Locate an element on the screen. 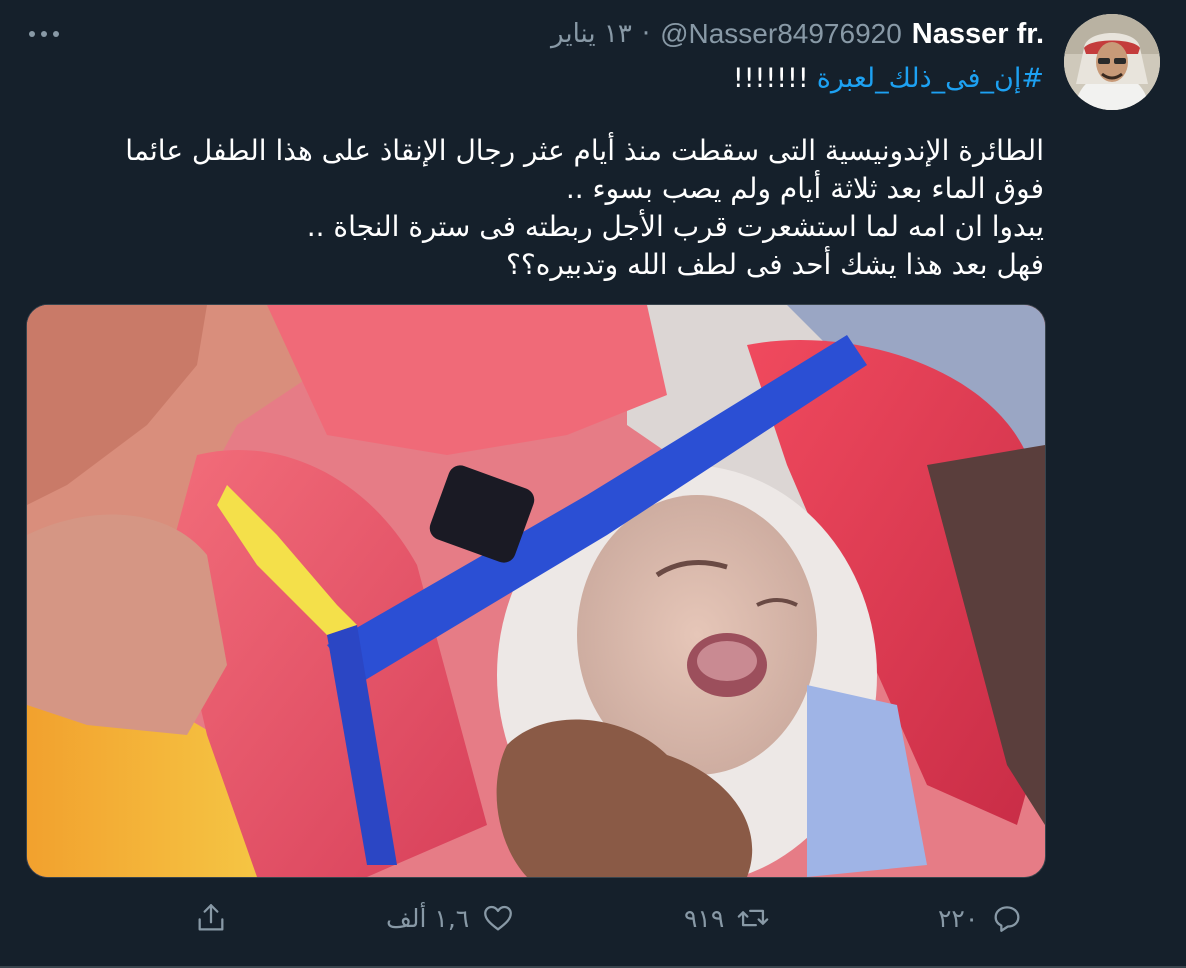  tweet-date: ١٣ يناير is located at coordinates (591, 34).